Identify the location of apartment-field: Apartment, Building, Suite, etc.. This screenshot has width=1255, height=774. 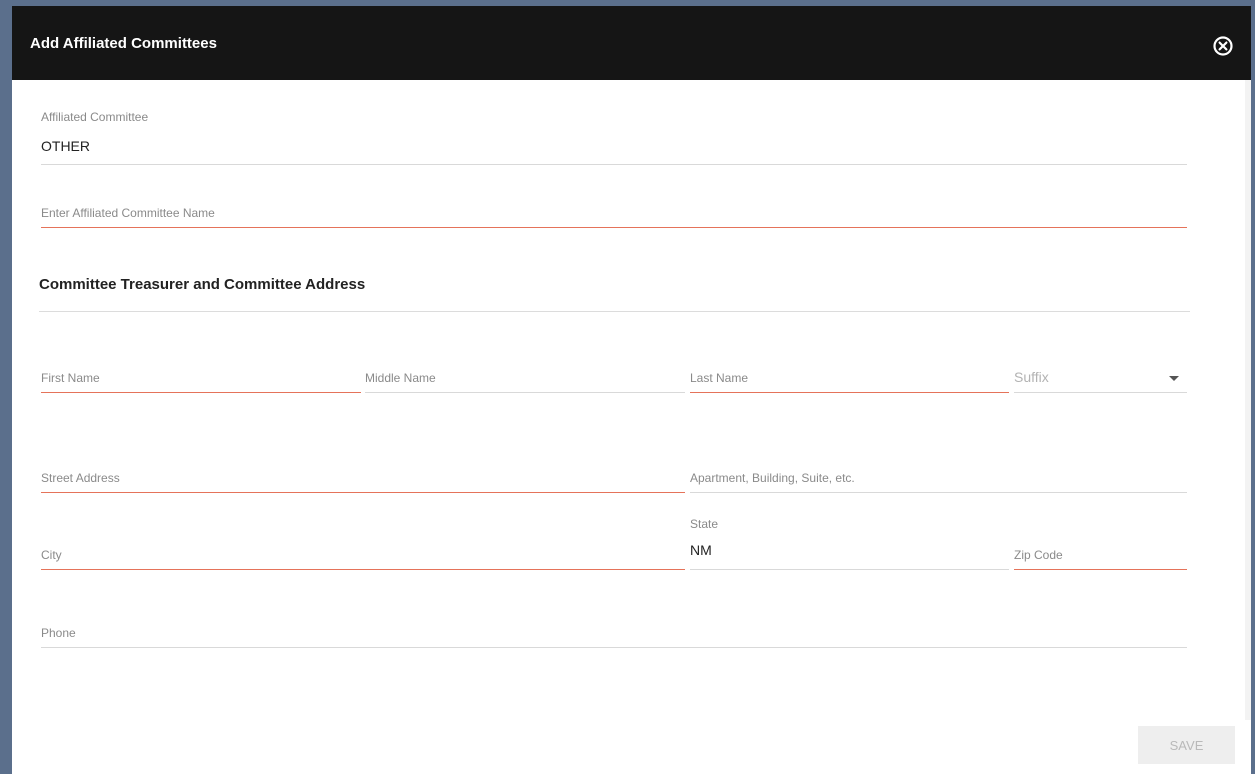
(938, 481).